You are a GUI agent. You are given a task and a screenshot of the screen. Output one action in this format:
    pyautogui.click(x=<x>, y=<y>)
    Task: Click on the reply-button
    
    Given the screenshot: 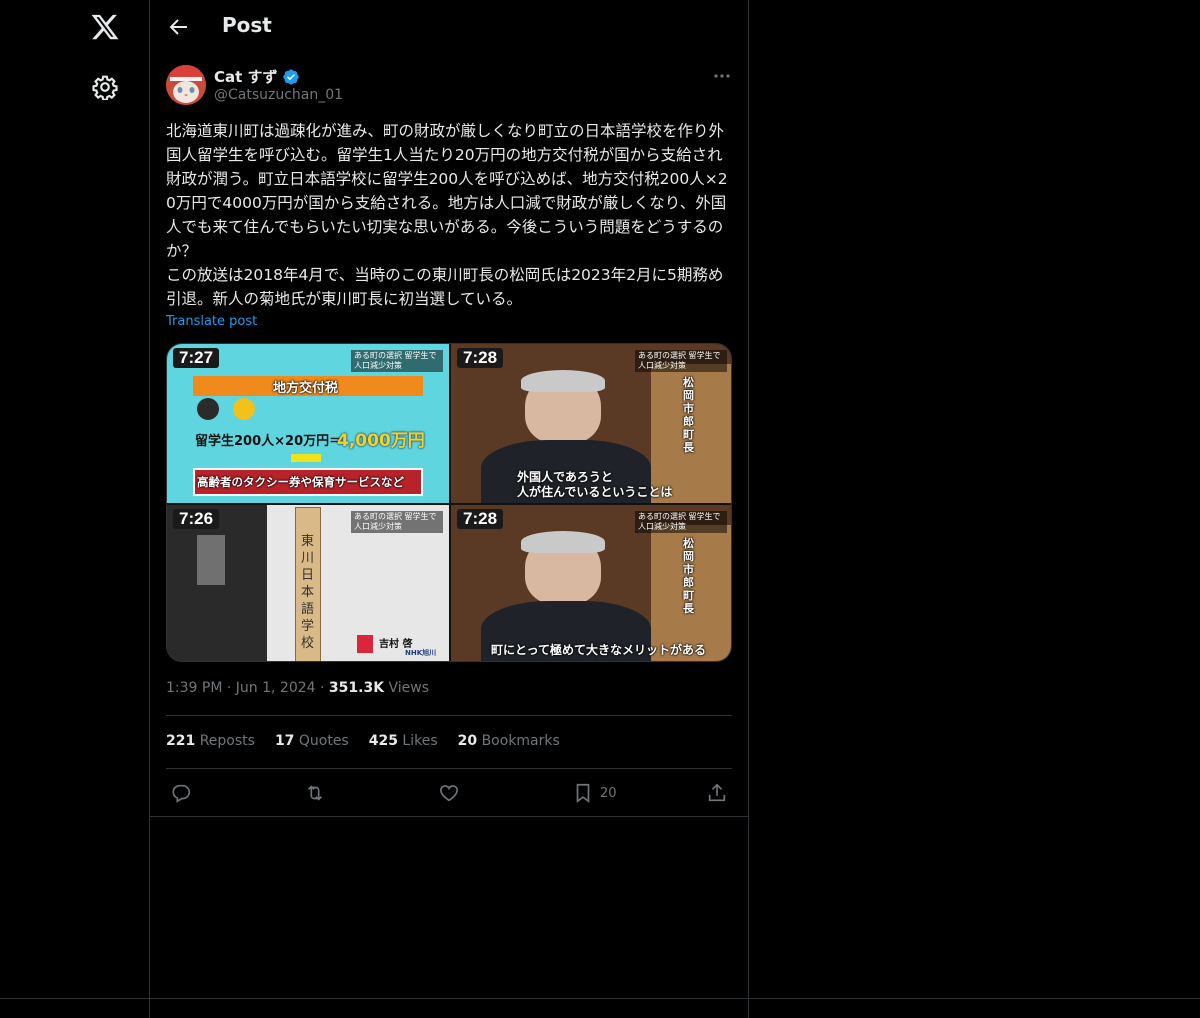 What is the action you would take?
    pyautogui.click(x=181, y=793)
    